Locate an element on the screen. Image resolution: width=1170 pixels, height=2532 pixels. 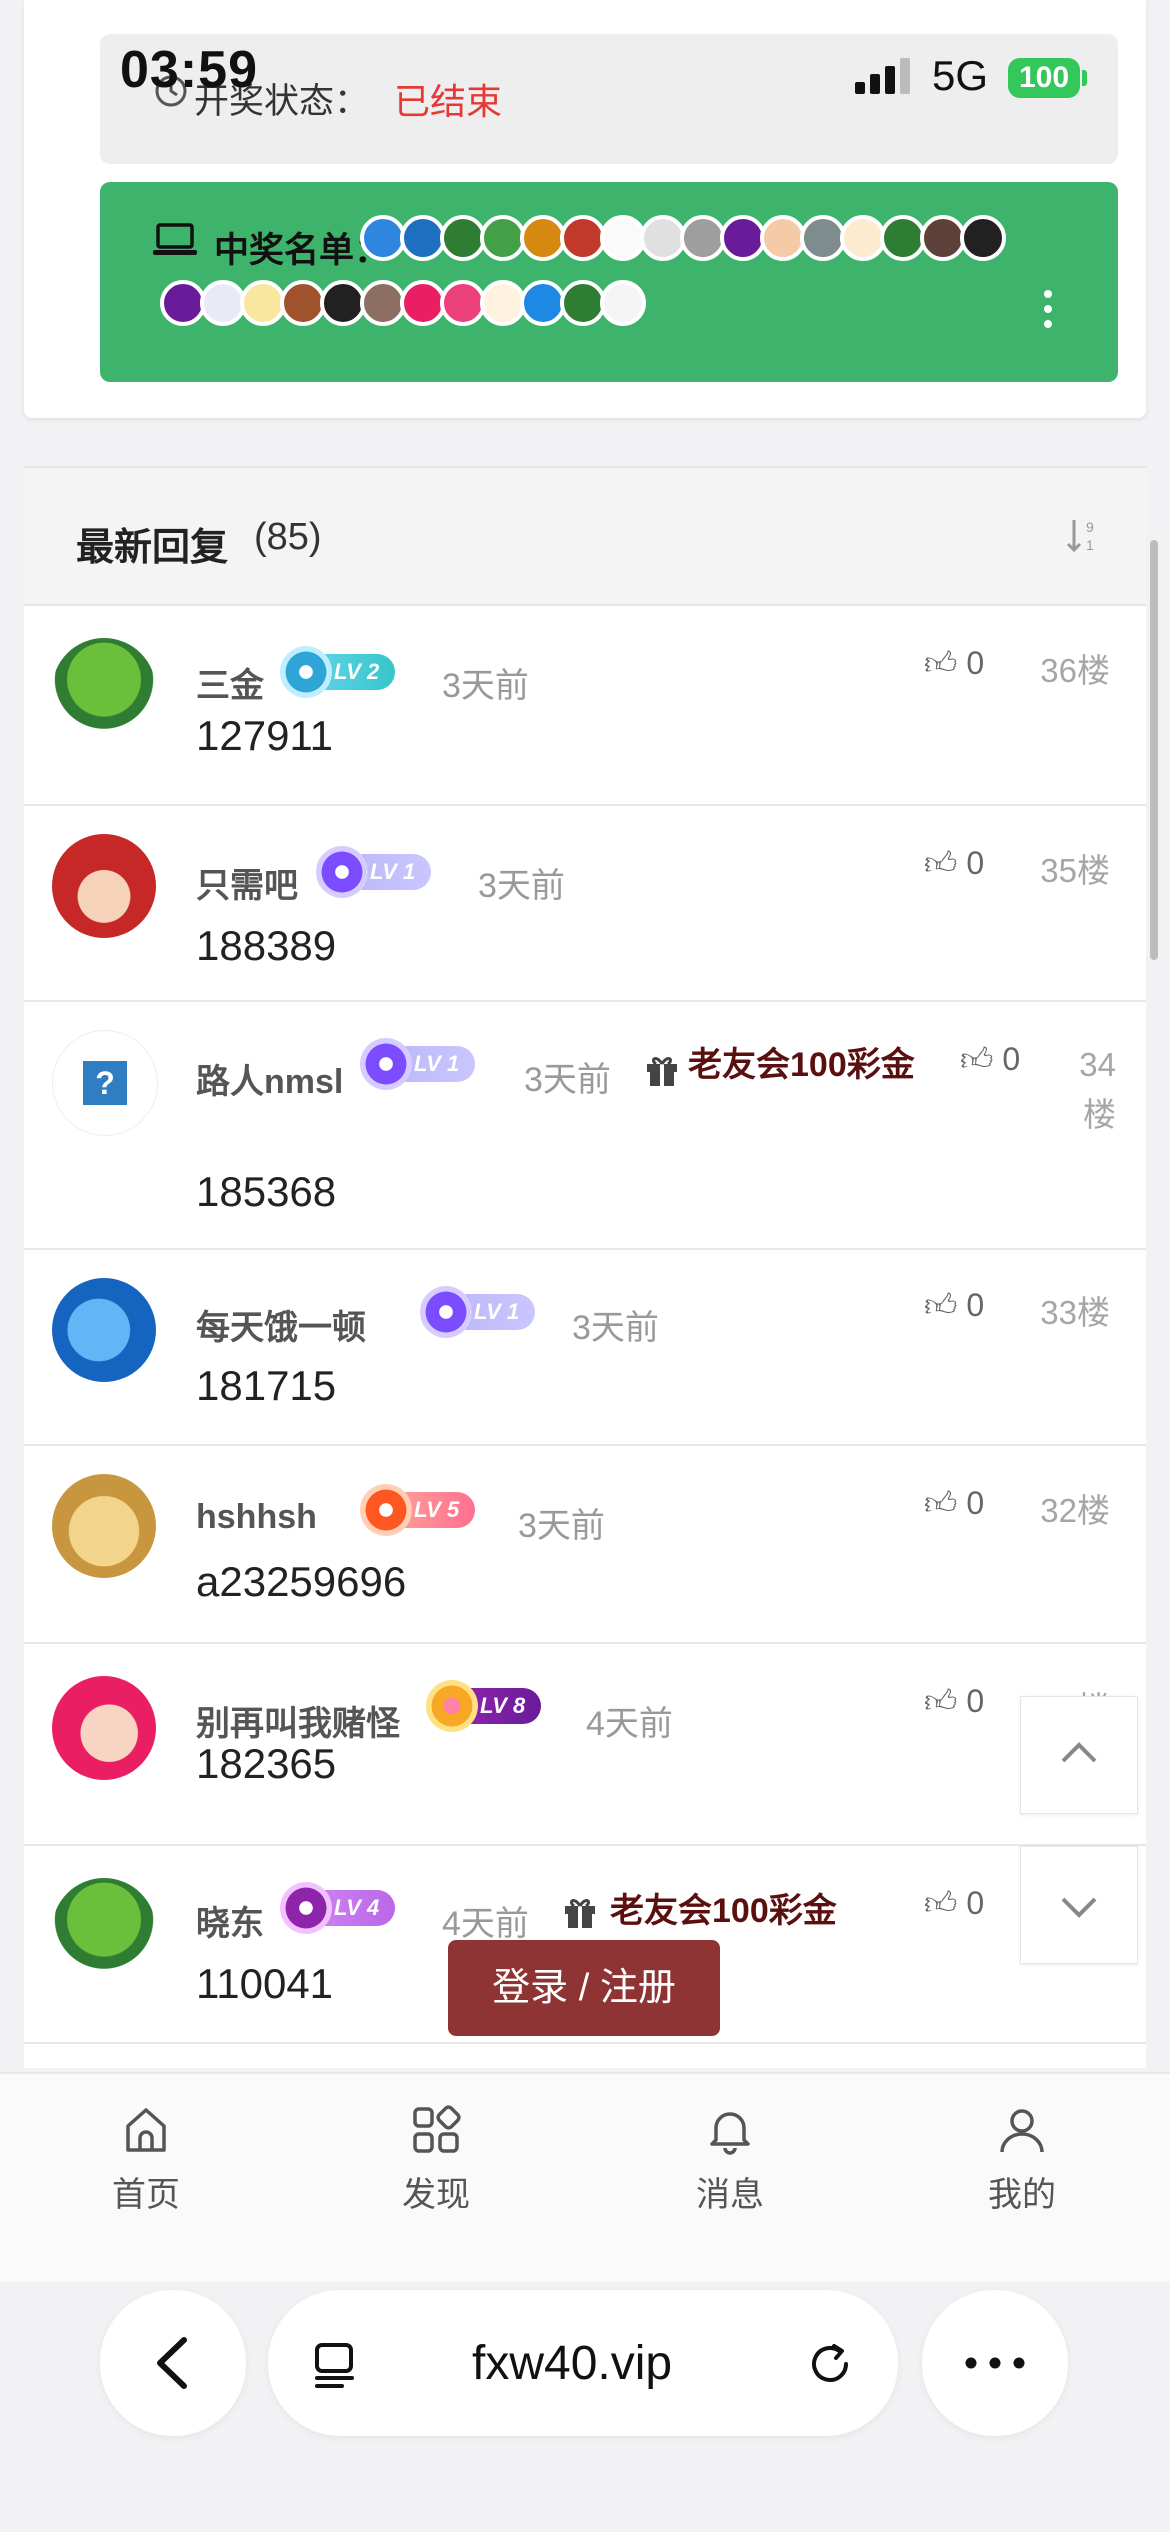
scroll-top-button is located at coordinates (1079, 1755).